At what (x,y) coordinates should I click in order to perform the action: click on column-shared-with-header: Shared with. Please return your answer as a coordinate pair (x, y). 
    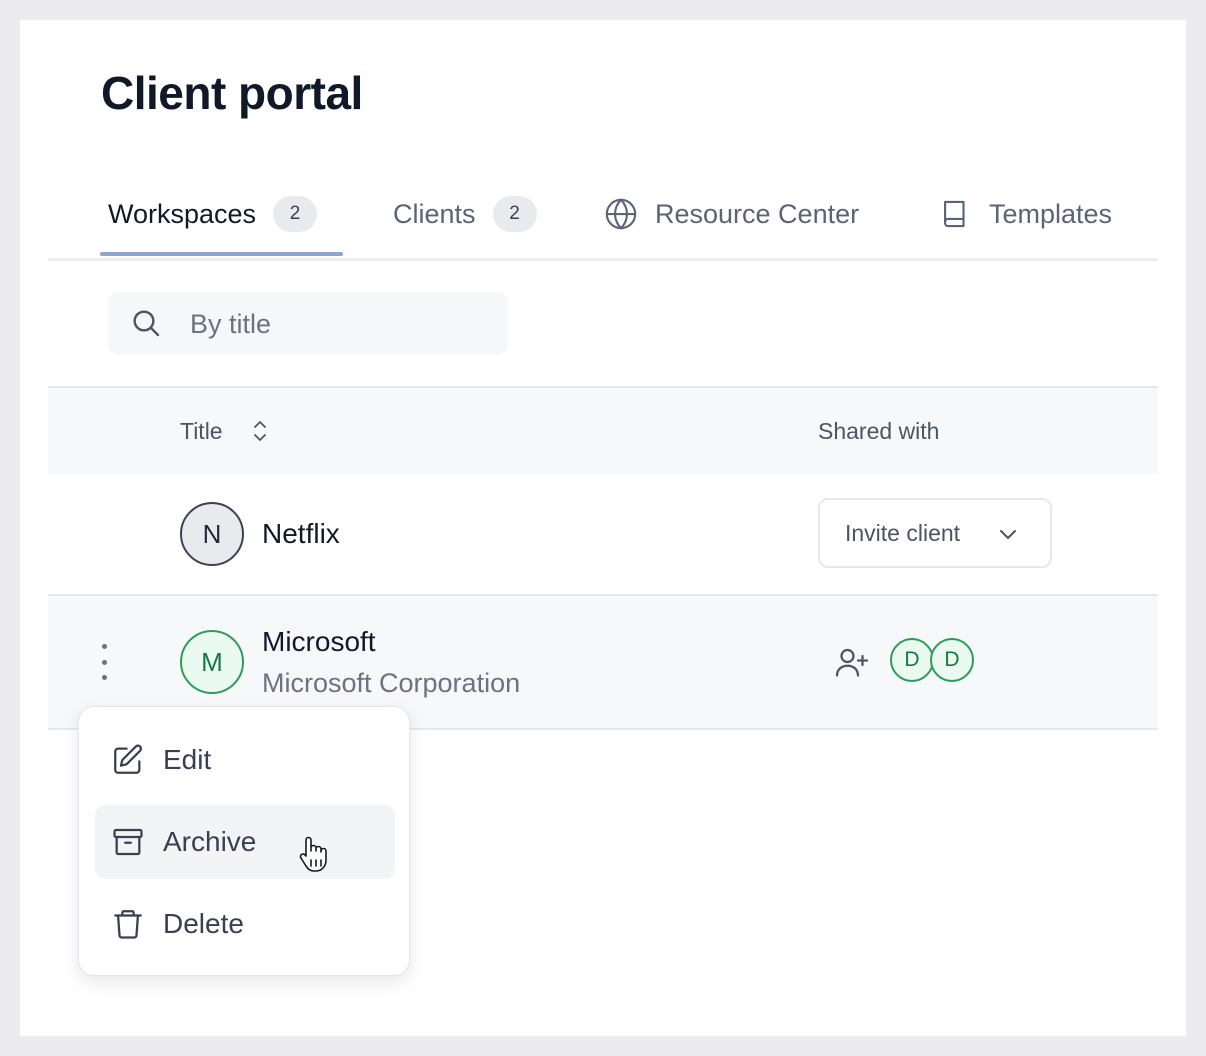
    Looking at the image, I should click on (878, 431).